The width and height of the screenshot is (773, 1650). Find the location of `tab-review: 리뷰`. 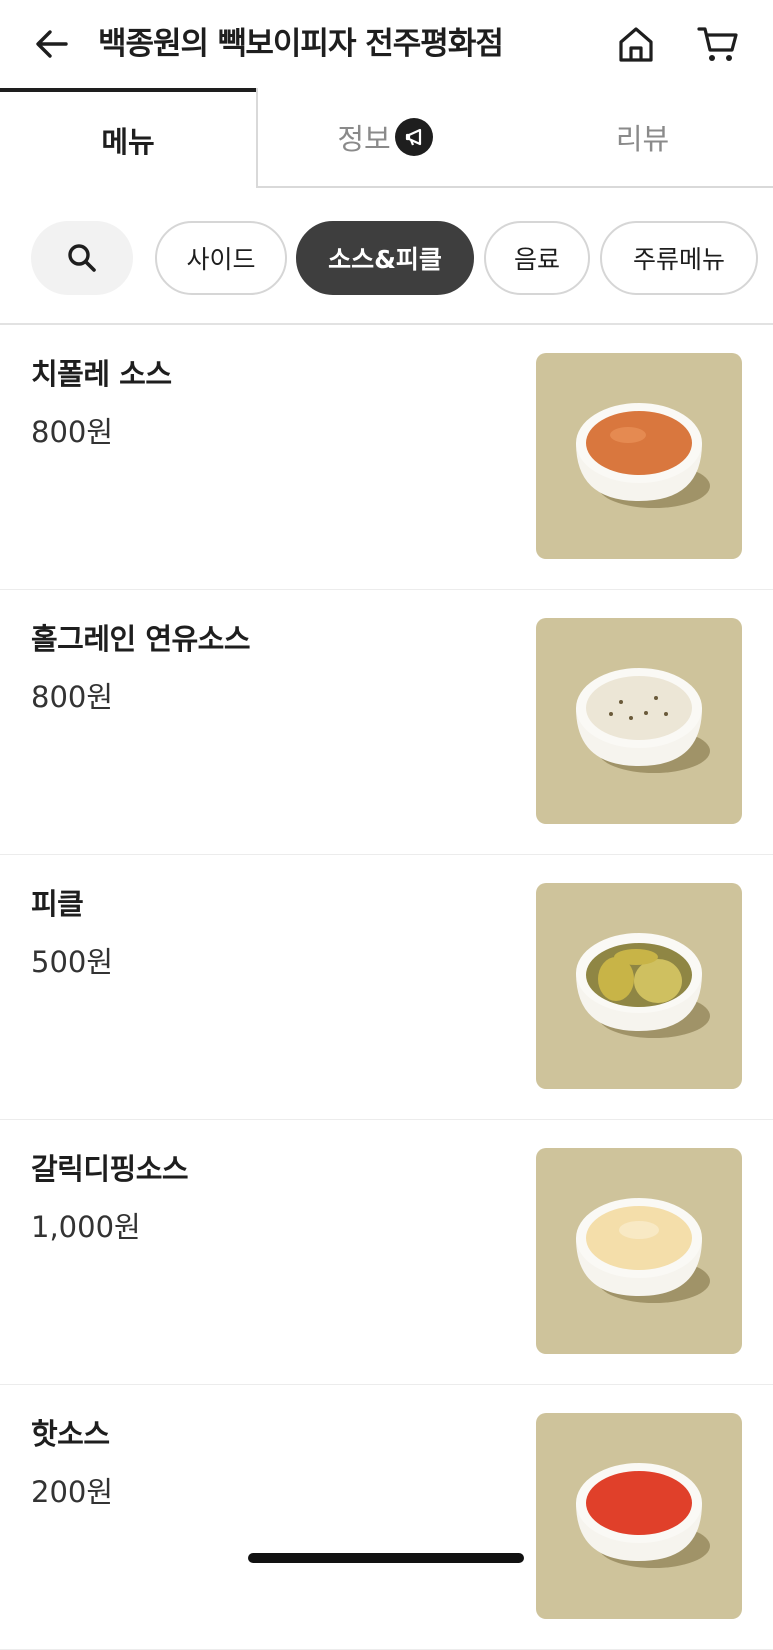

tab-review: 리뷰 is located at coordinates (642, 138).